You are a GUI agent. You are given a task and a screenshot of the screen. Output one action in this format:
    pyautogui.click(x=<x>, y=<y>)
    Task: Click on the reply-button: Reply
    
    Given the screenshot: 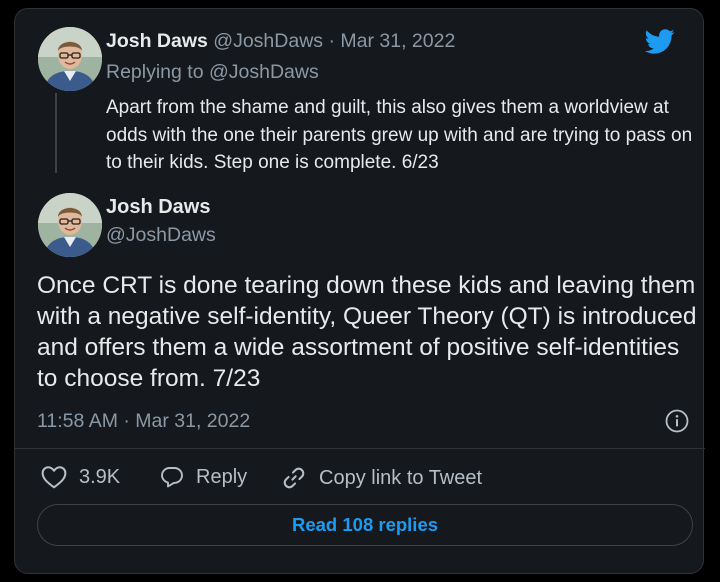 What is the action you would take?
    pyautogui.click(x=203, y=477)
    